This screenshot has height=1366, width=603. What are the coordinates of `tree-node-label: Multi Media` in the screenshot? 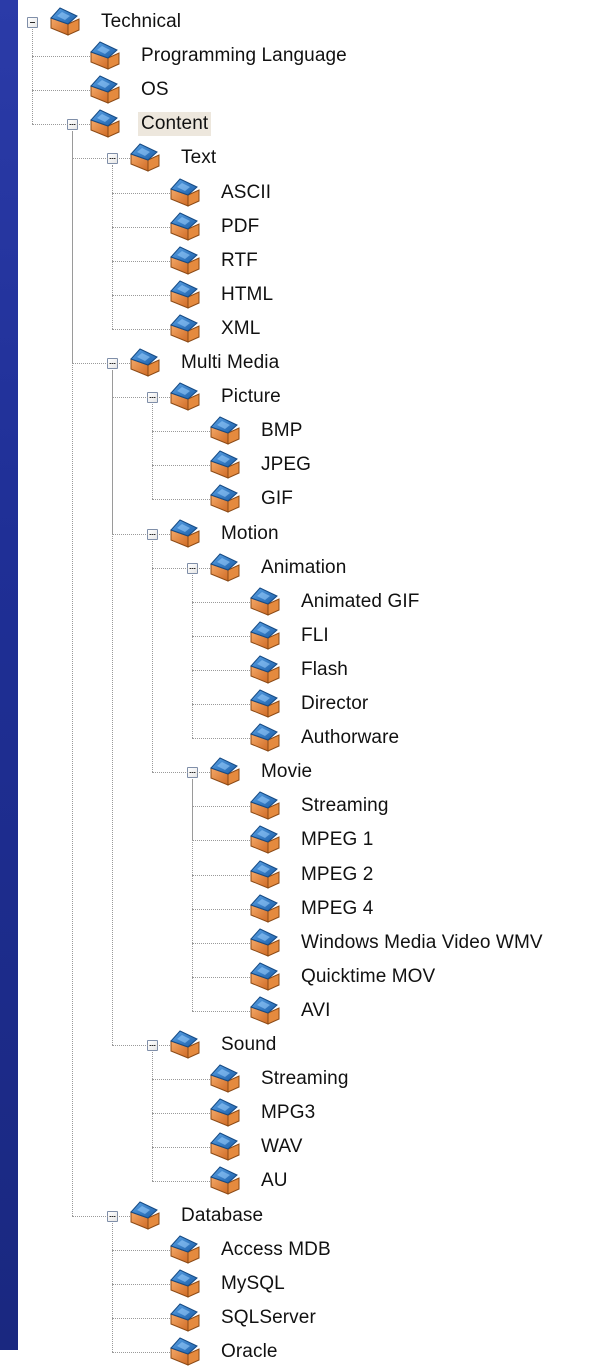 It's located at (230, 363).